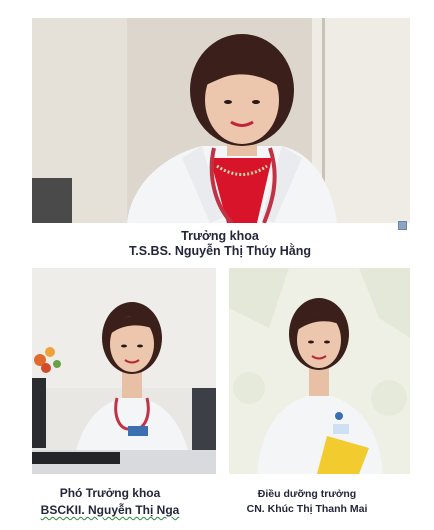 The width and height of the screenshot is (434, 530). What do you see at coordinates (220, 251) in the screenshot?
I see `caption-name: T.S.BS. Nguyễn Thị Thúy Hằng` at bounding box center [220, 251].